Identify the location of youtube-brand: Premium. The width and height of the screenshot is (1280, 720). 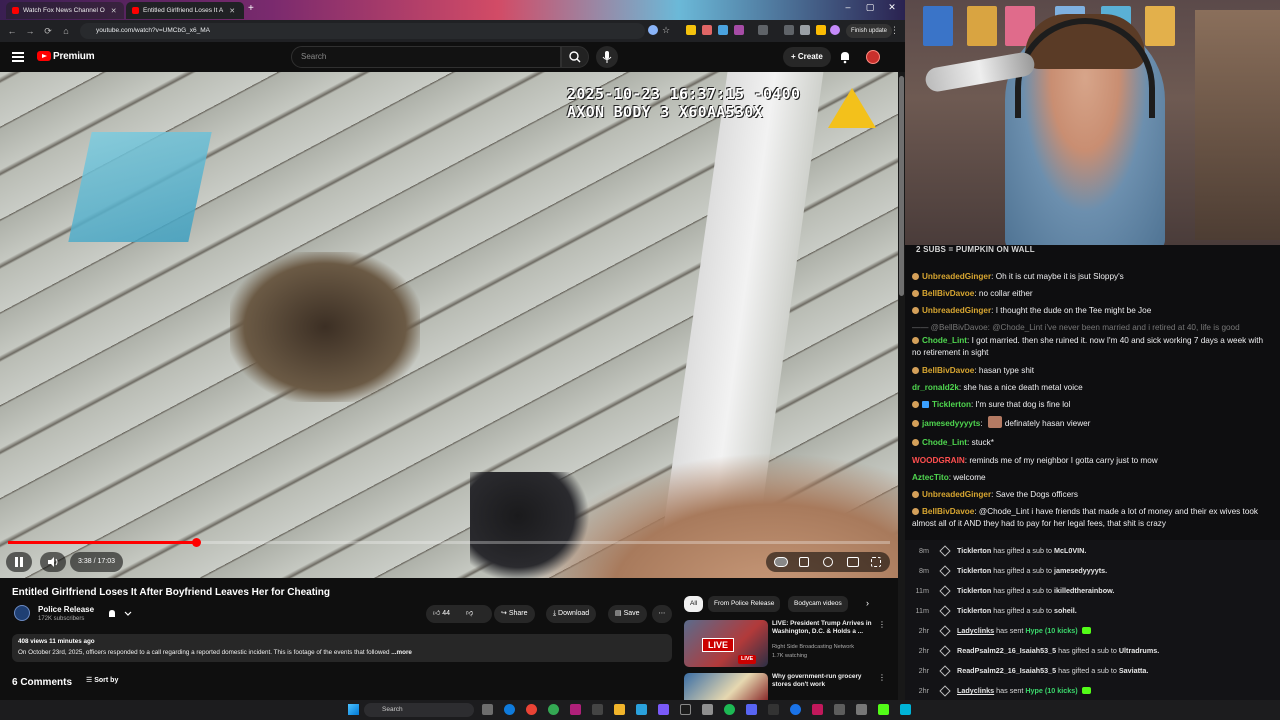
(74, 56).